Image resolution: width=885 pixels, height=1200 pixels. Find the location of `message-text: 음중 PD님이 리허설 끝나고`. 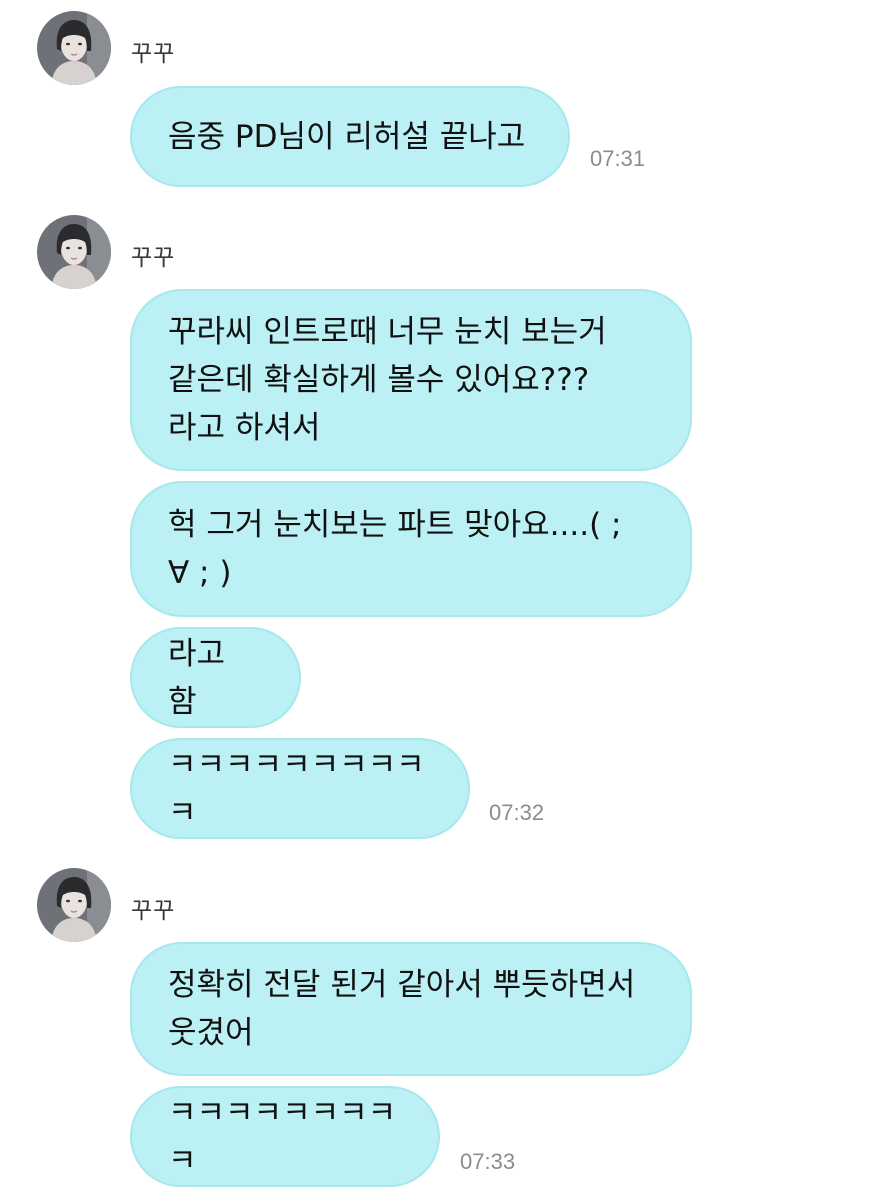

message-text: 음중 PD님이 리허설 끝나고 is located at coordinates (347, 136).